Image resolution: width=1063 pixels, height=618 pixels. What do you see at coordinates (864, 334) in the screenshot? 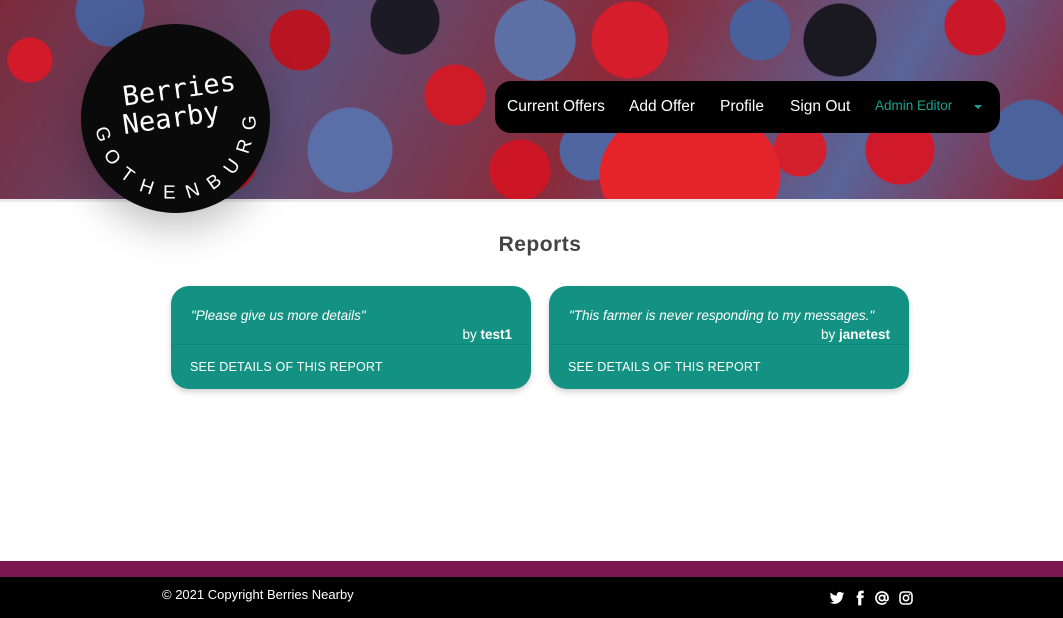
I see `report-author: janetest` at bounding box center [864, 334].